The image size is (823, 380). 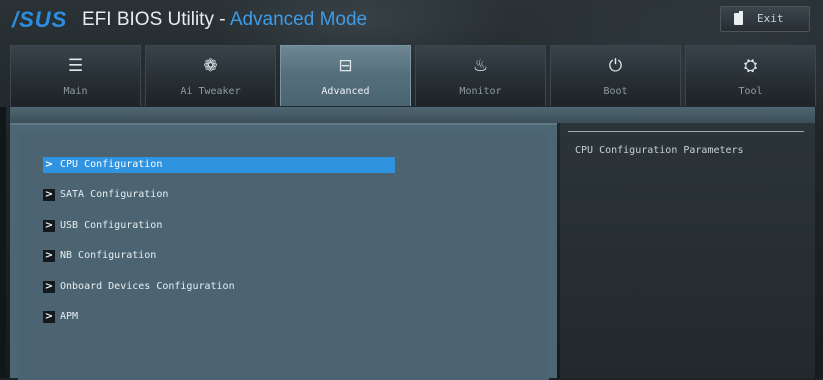 What do you see at coordinates (218, 195) in the screenshot?
I see `menu-item-sata-configuration: > SATA Configuration` at bounding box center [218, 195].